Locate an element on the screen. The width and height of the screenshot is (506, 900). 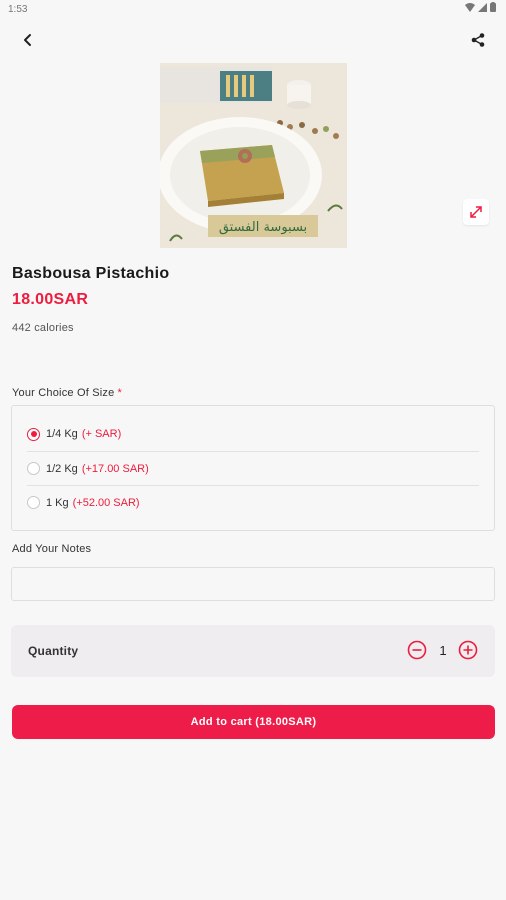
chevron-left-icon is located at coordinates (27, 40).